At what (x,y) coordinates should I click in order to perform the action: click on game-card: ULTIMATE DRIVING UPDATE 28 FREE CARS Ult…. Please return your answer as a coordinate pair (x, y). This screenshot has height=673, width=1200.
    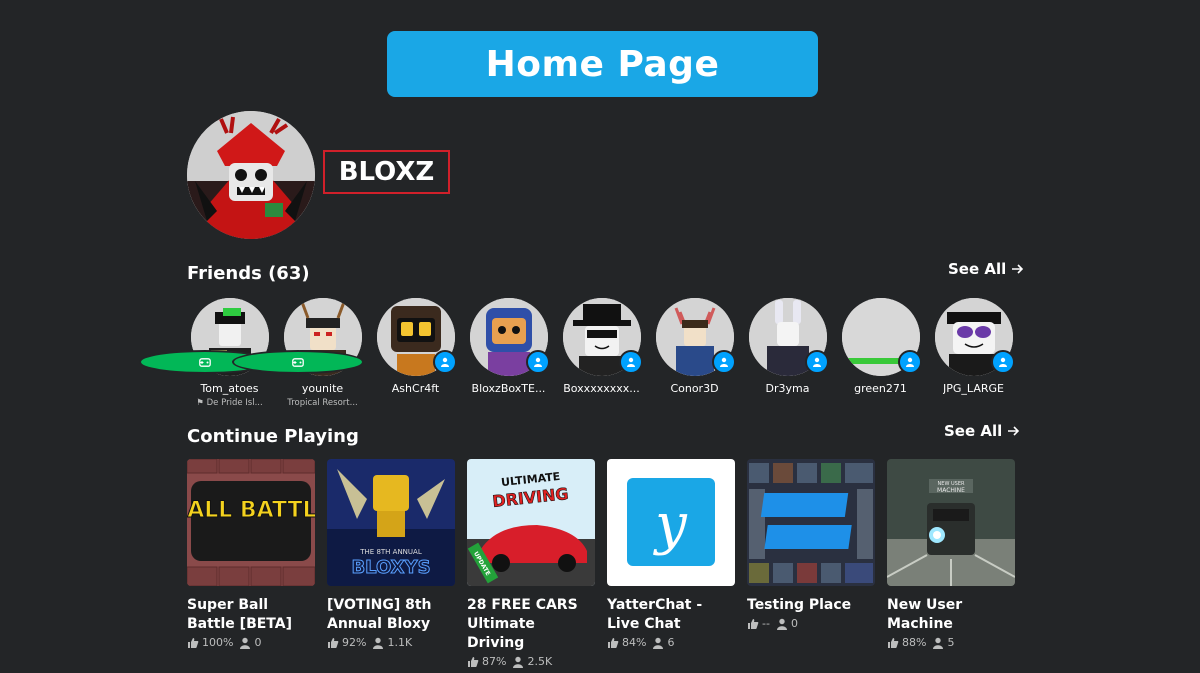
    Looking at the image, I should click on (531, 563).